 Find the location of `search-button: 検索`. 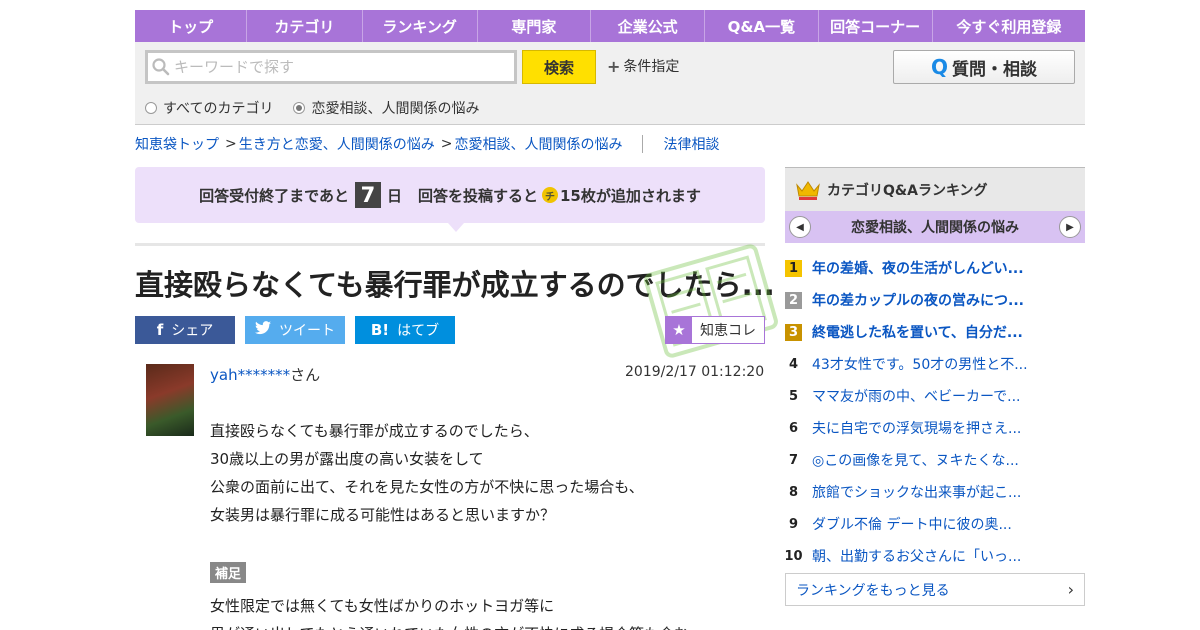

search-button: 検索 is located at coordinates (559, 67).